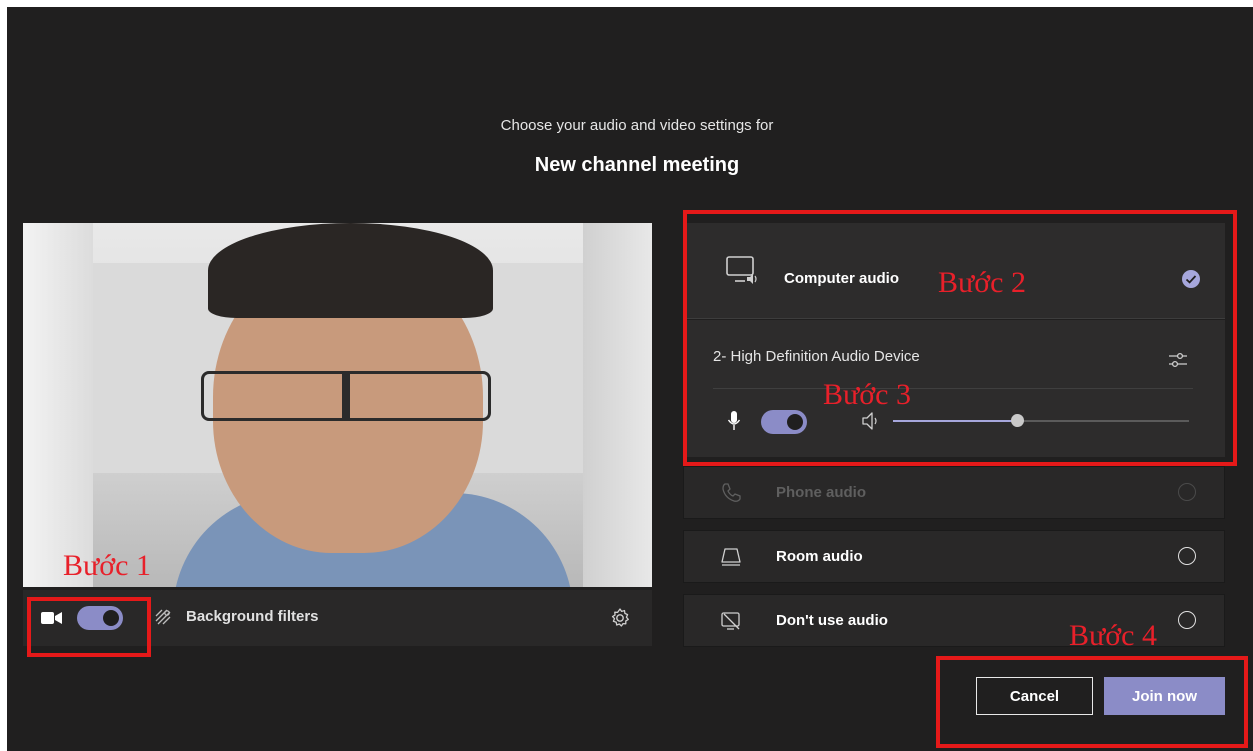 Image resolution: width=1253 pixels, height=751 pixels. What do you see at coordinates (819, 556) in the screenshot?
I see `room-audio-label: Room audio` at bounding box center [819, 556].